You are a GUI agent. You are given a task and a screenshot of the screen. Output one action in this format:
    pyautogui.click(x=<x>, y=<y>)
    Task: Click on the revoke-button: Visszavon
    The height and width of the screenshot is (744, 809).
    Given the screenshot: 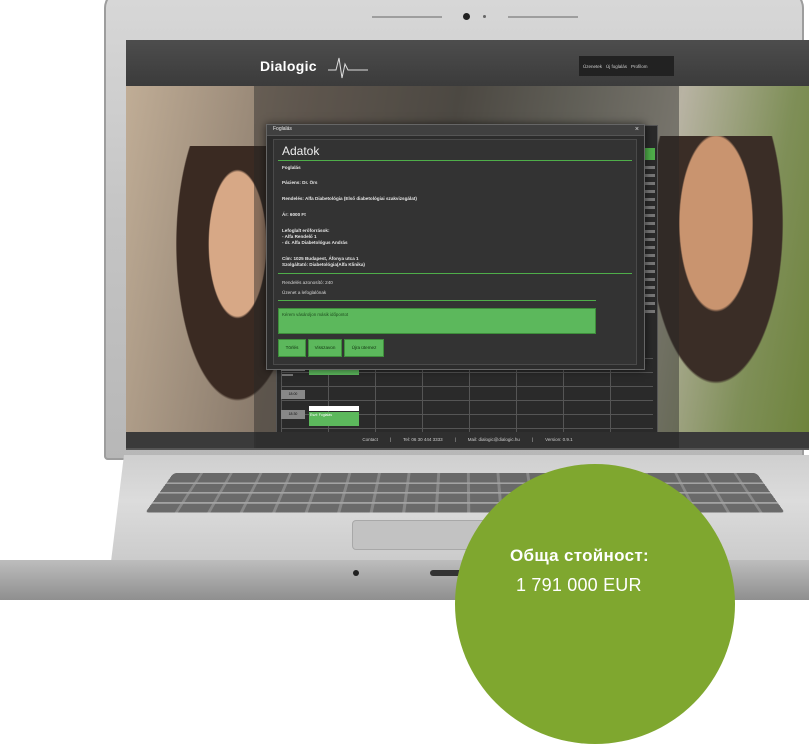 What is the action you would take?
    pyautogui.click(x=325, y=348)
    